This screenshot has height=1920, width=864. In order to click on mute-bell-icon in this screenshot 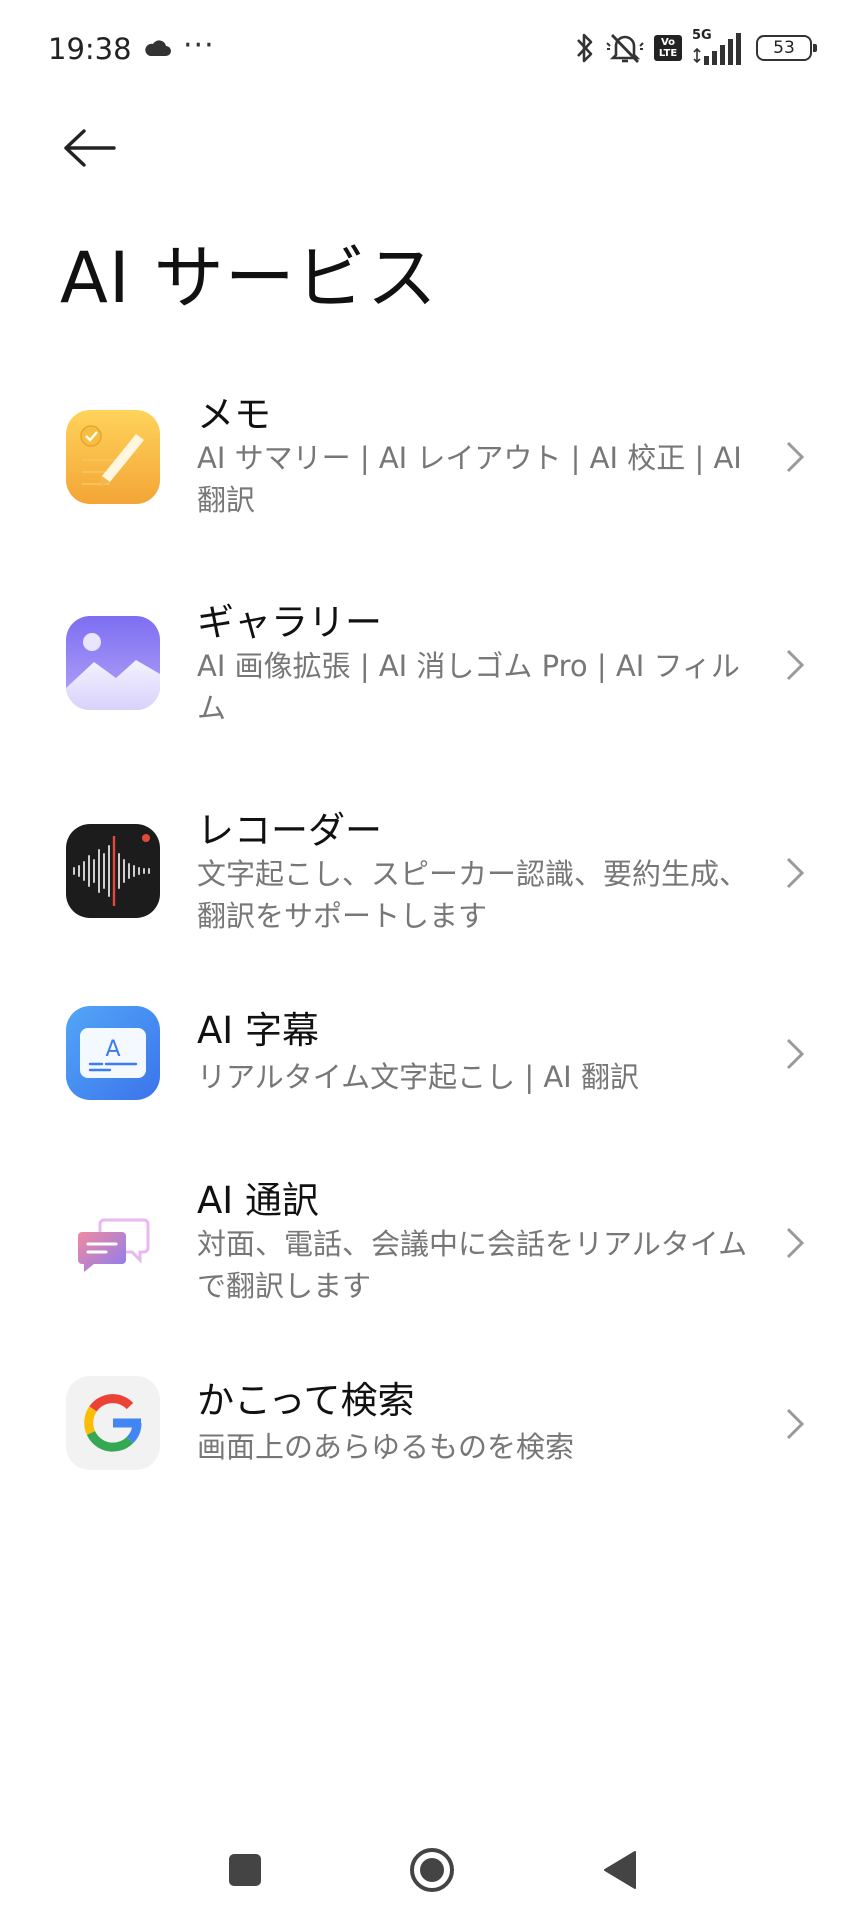, I will do `click(625, 48)`.